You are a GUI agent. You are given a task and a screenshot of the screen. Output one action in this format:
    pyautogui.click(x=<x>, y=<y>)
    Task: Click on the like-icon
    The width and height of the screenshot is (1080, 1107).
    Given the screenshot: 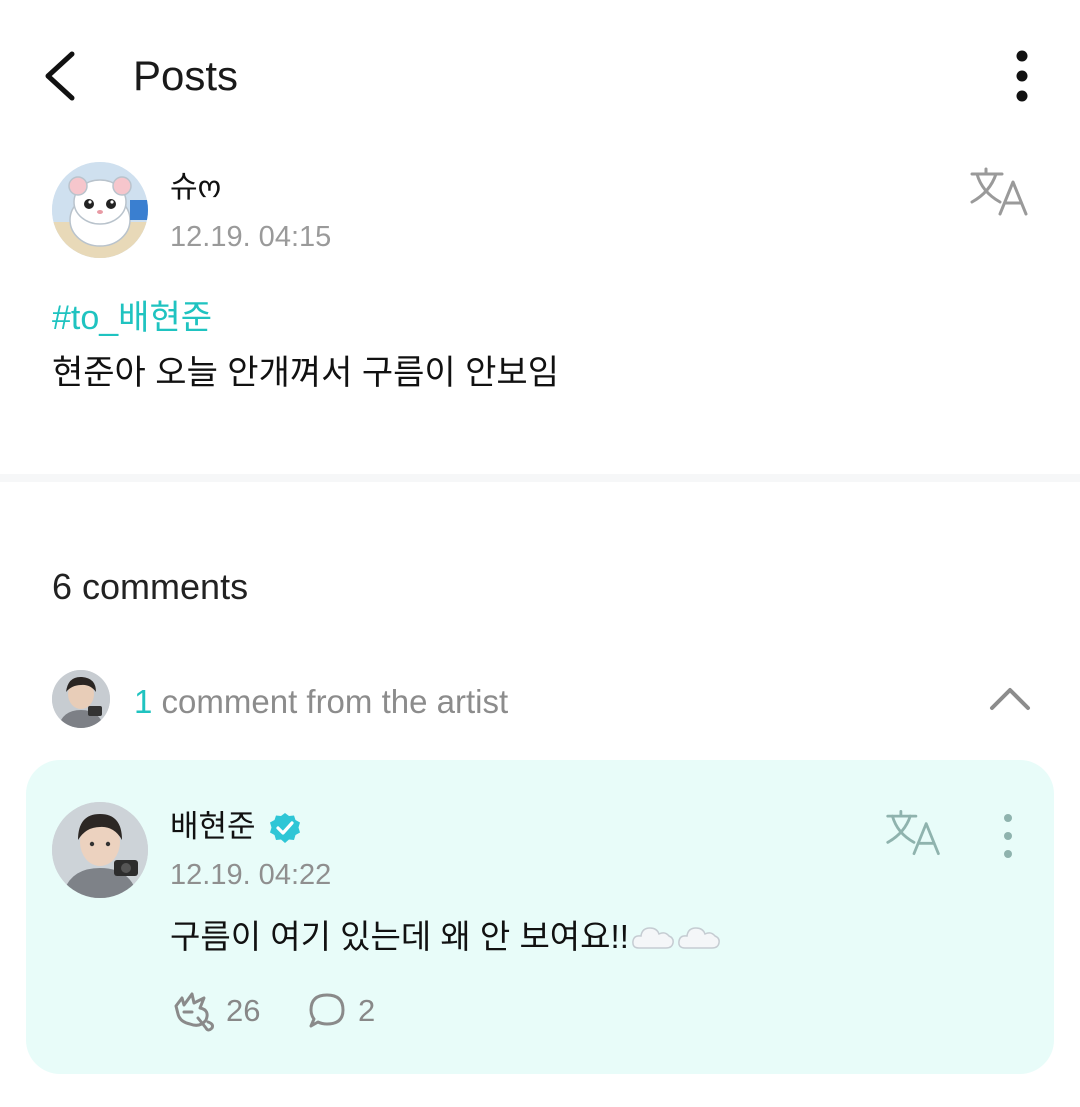 What is the action you would take?
    pyautogui.click(x=194, y=1012)
    